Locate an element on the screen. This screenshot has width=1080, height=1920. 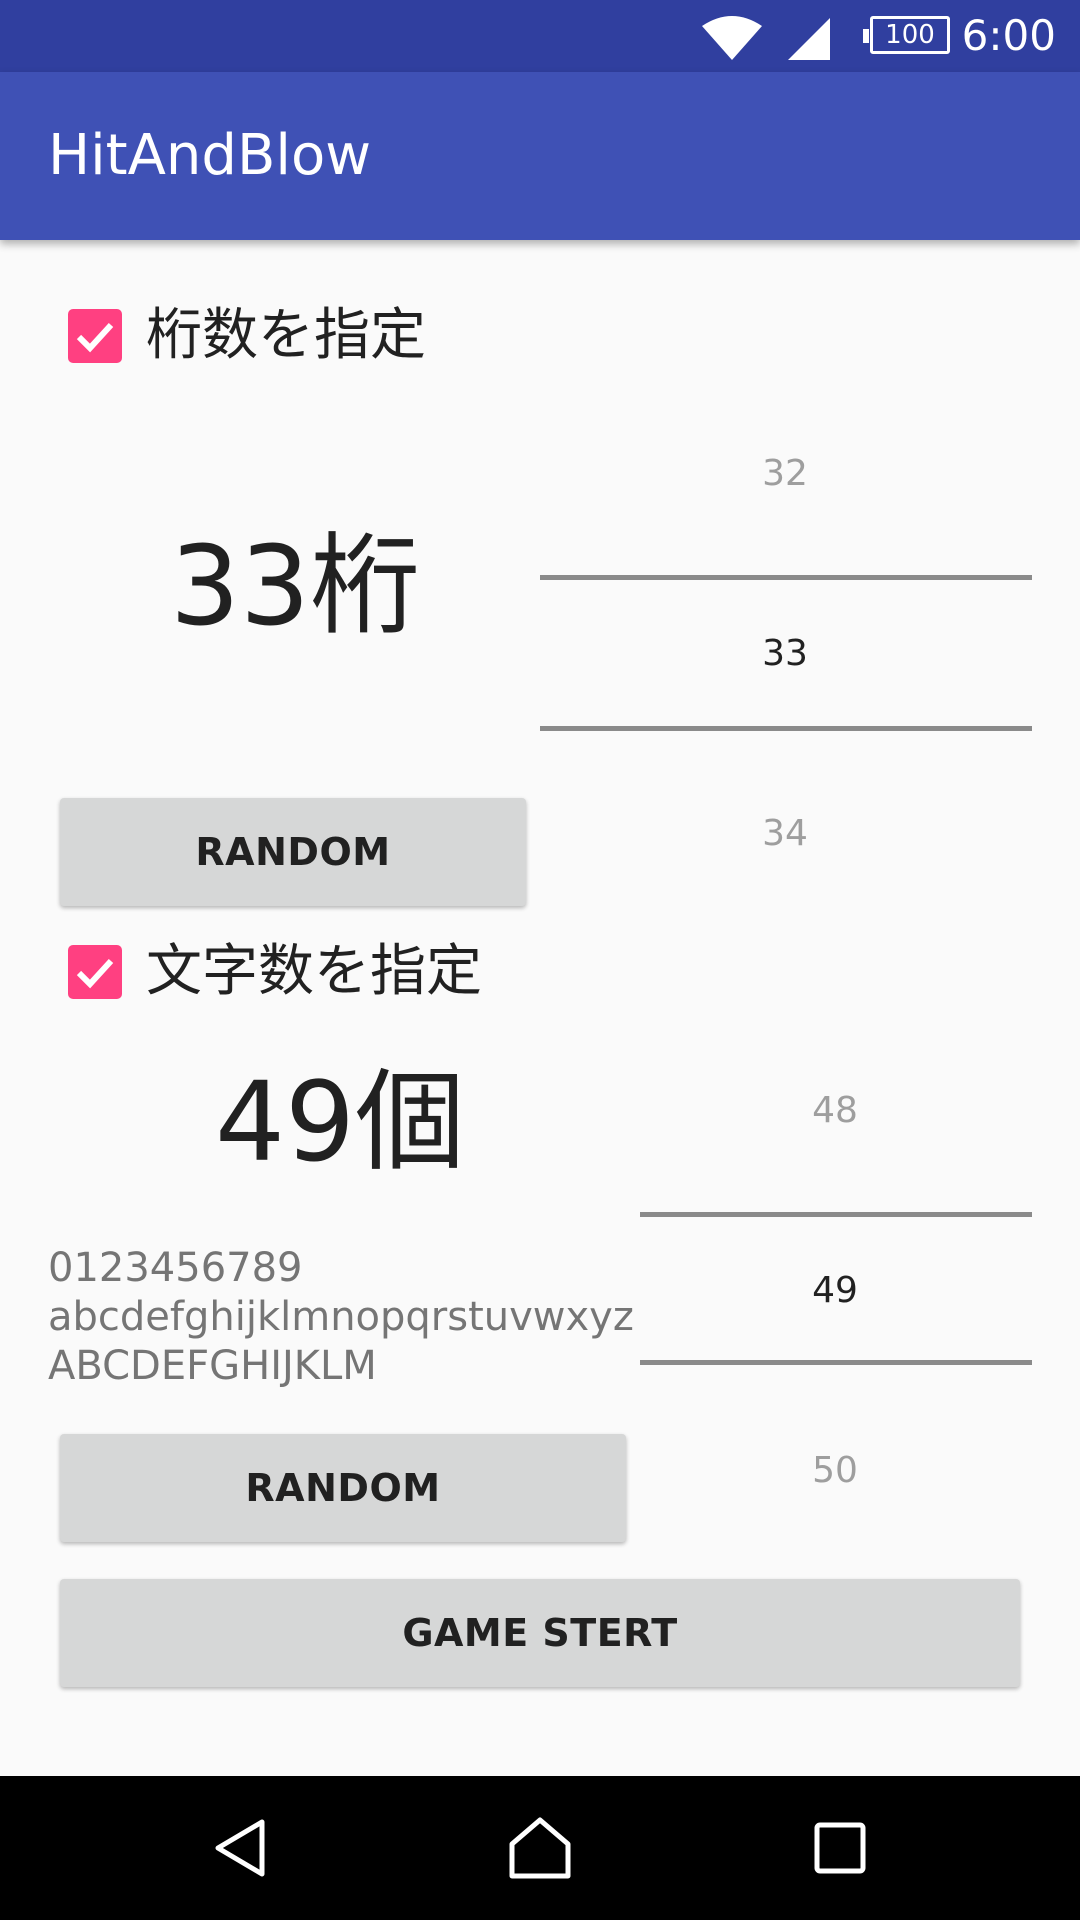
chars-checkbox-label: 文字数を指定 is located at coordinates (314, 971).